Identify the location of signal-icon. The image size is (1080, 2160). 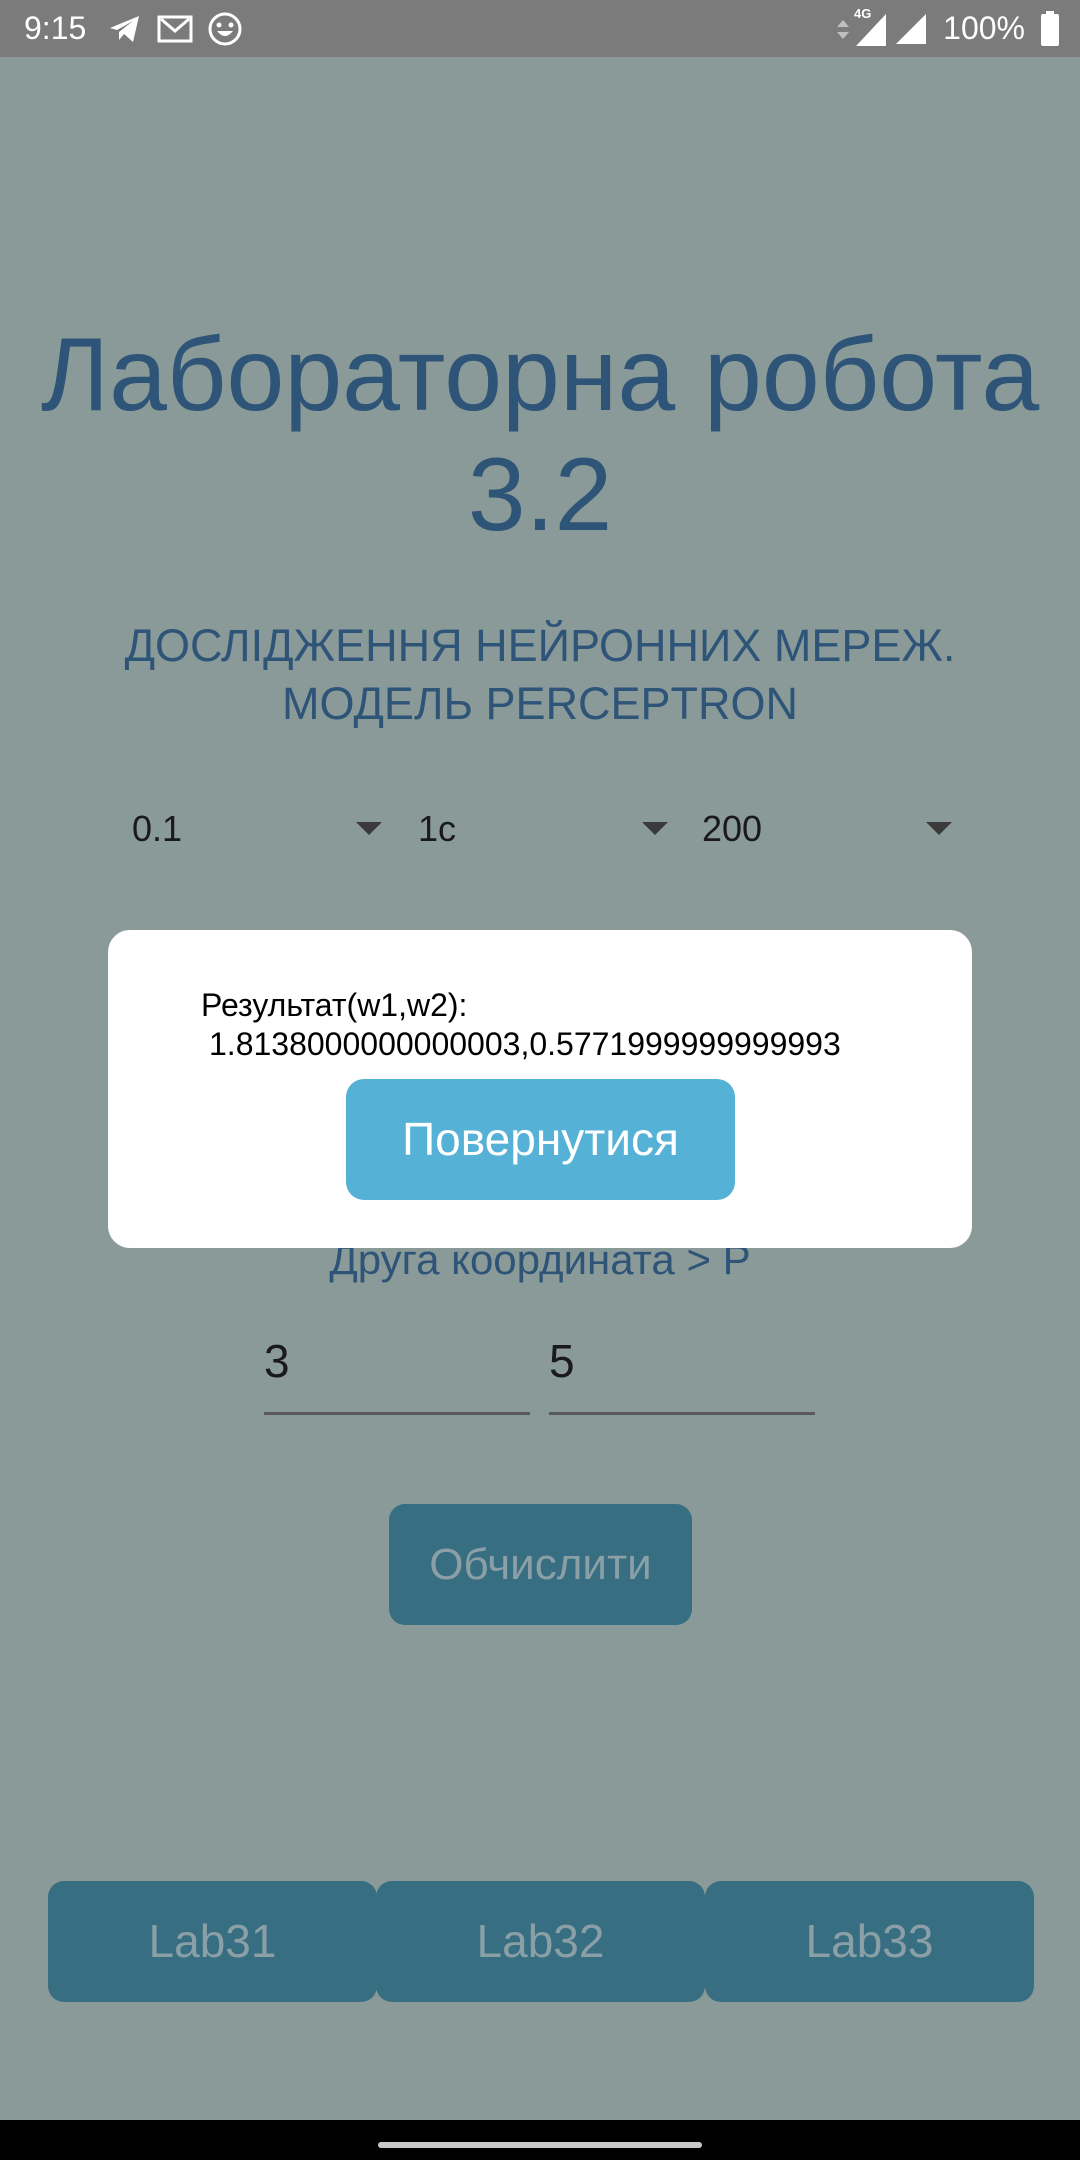
(912, 29).